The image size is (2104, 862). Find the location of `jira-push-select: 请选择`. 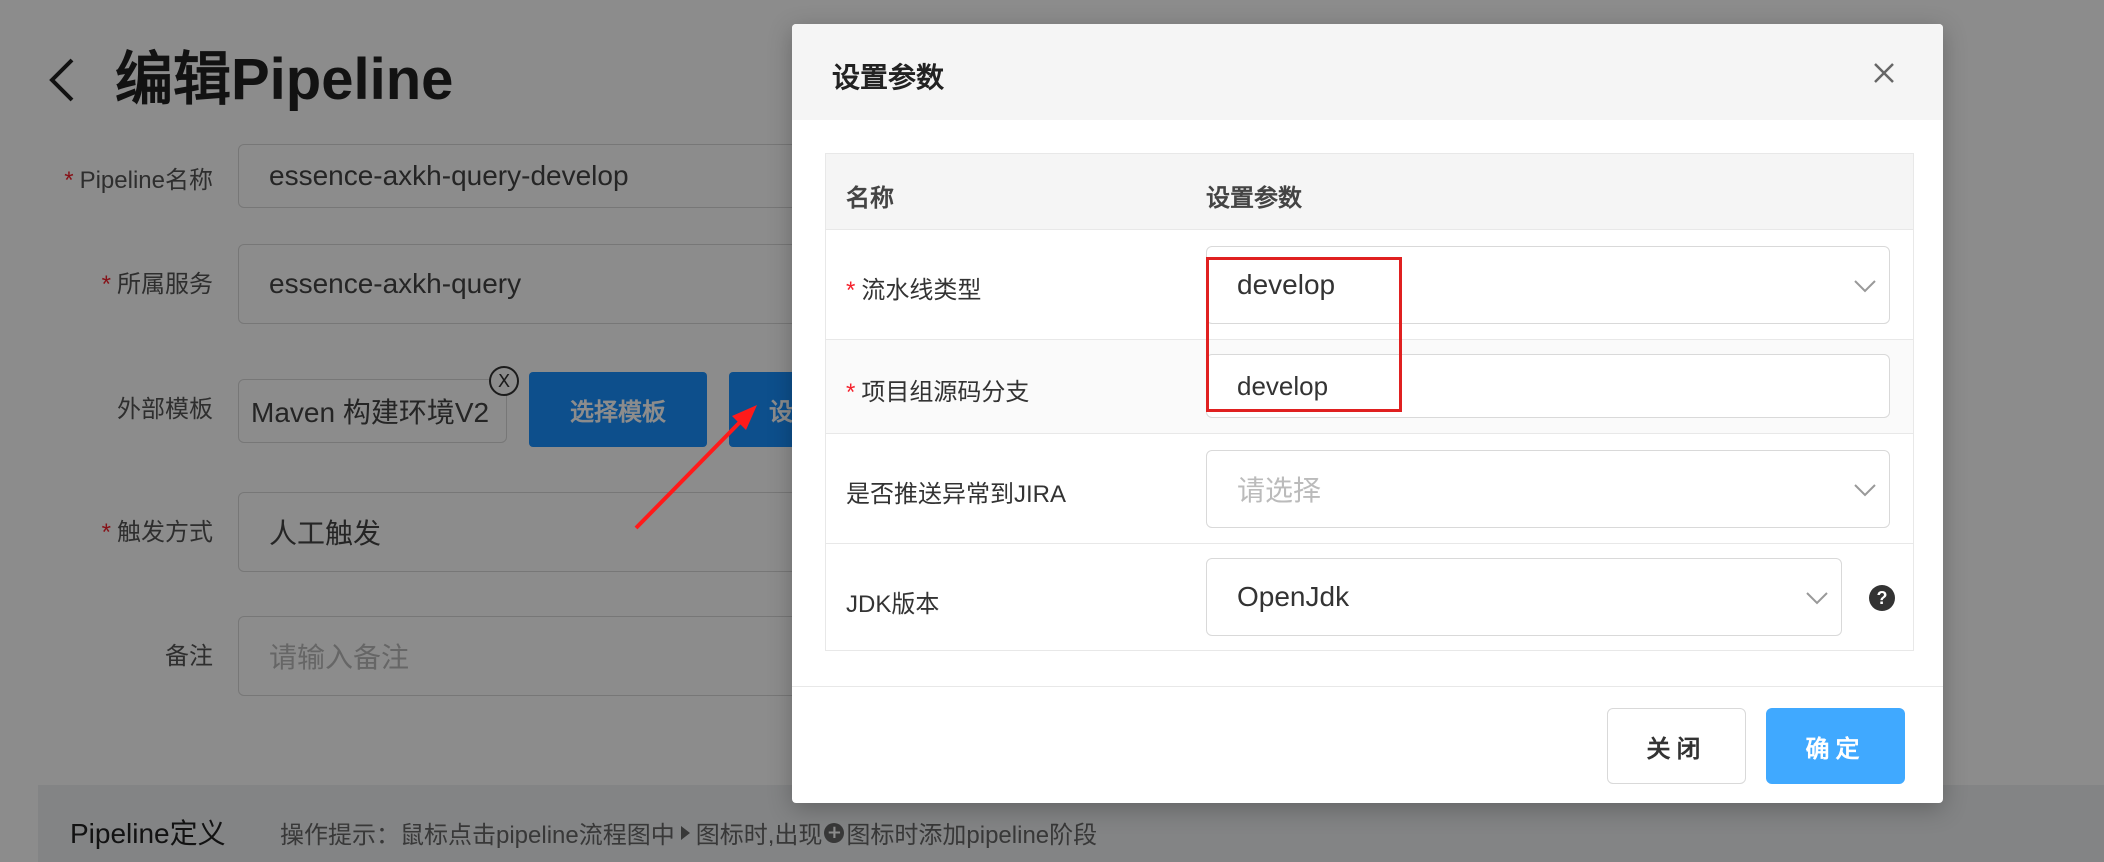

jira-push-select: 请选择 is located at coordinates (1548, 489).